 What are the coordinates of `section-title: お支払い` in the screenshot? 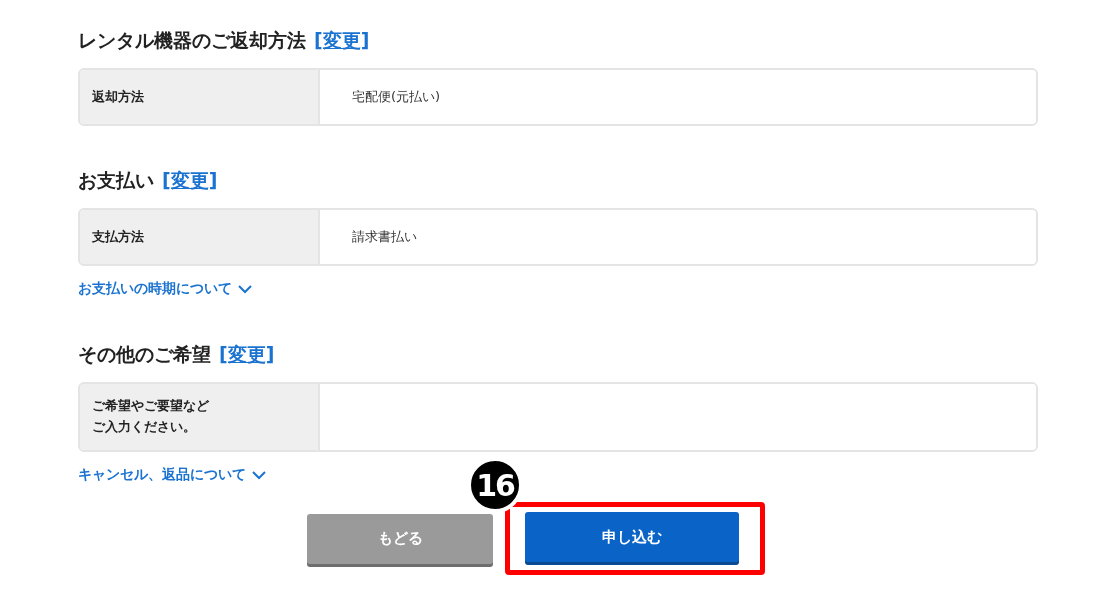 It's located at (116, 180).